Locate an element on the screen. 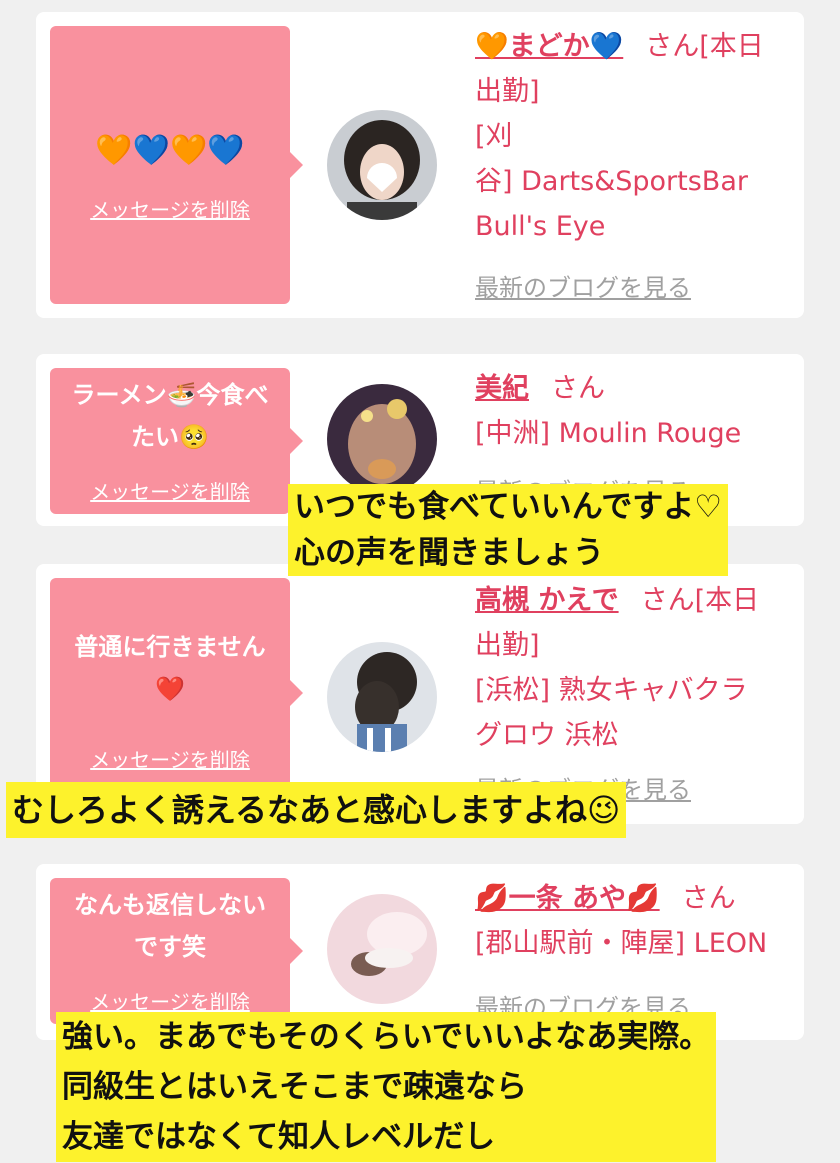 The height and width of the screenshot is (1163, 840). caption-3-line-2: 同級生とはいえそこまで疎遠なら is located at coordinates (294, 1087).